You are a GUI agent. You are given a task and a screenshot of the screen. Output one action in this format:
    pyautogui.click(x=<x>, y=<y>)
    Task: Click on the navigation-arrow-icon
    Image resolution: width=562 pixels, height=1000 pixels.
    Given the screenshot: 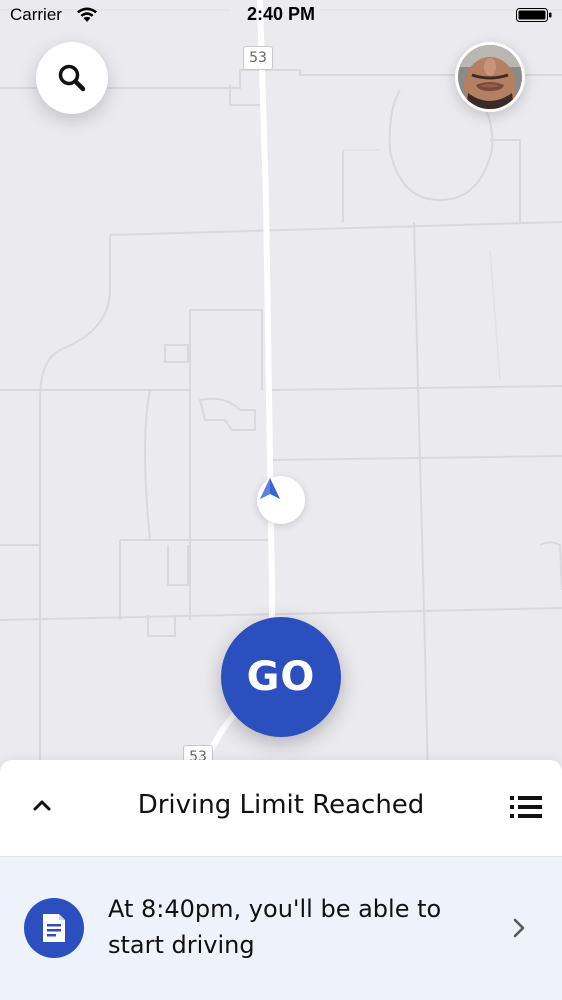 What is the action you would take?
    pyautogui.click(x=270, y=488)
    